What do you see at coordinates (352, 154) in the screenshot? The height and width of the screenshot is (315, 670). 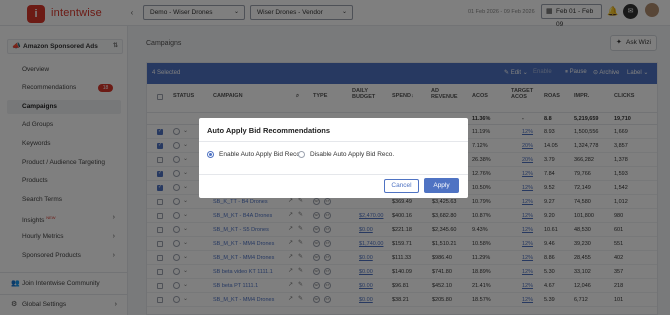 I see `disable-option-label: Disable Auto Apply Bid Reco.` at bounding box center [352, 154].